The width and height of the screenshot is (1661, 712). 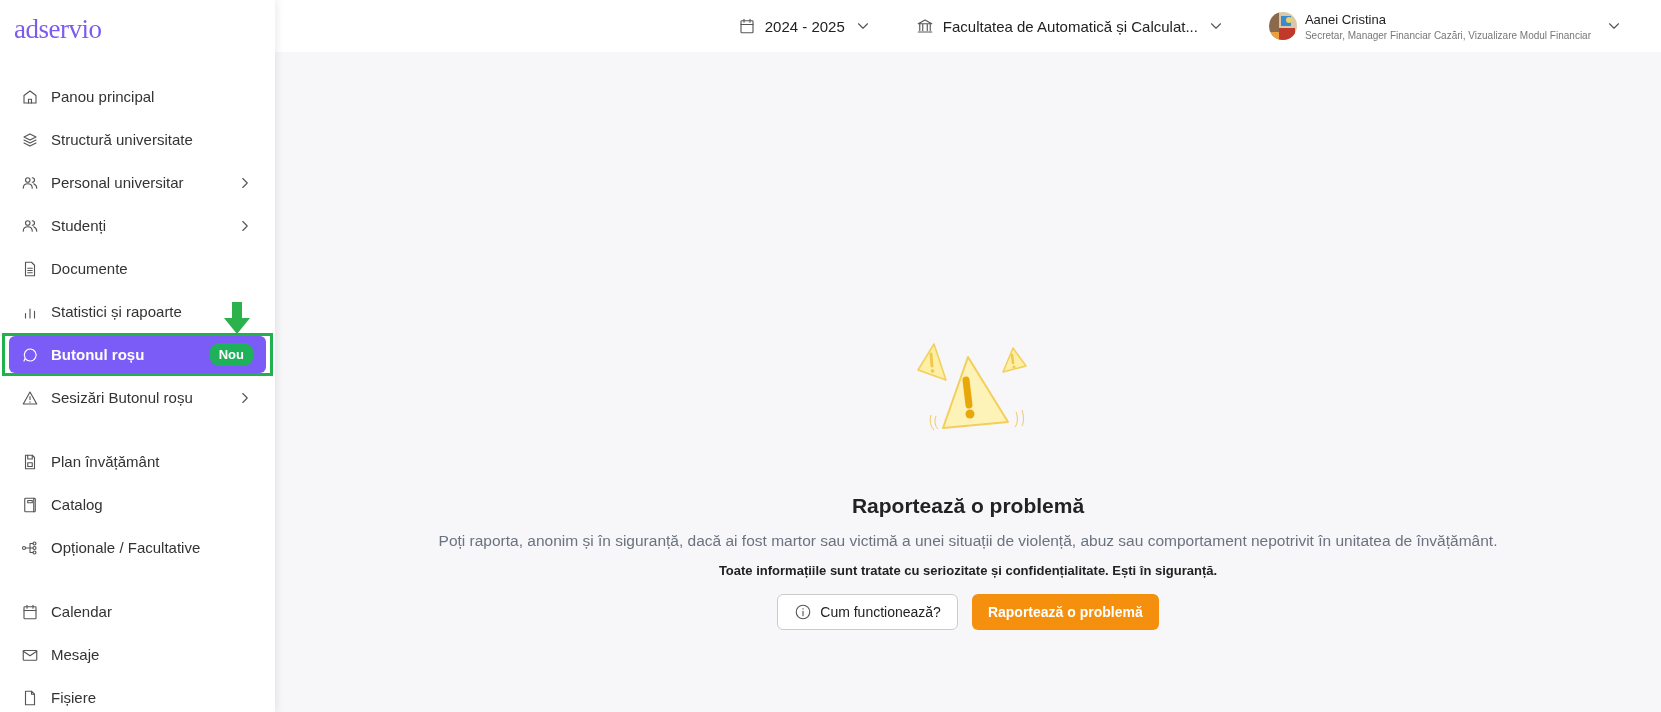 I want to click on logo: adservio, so click(x=58, y=29).